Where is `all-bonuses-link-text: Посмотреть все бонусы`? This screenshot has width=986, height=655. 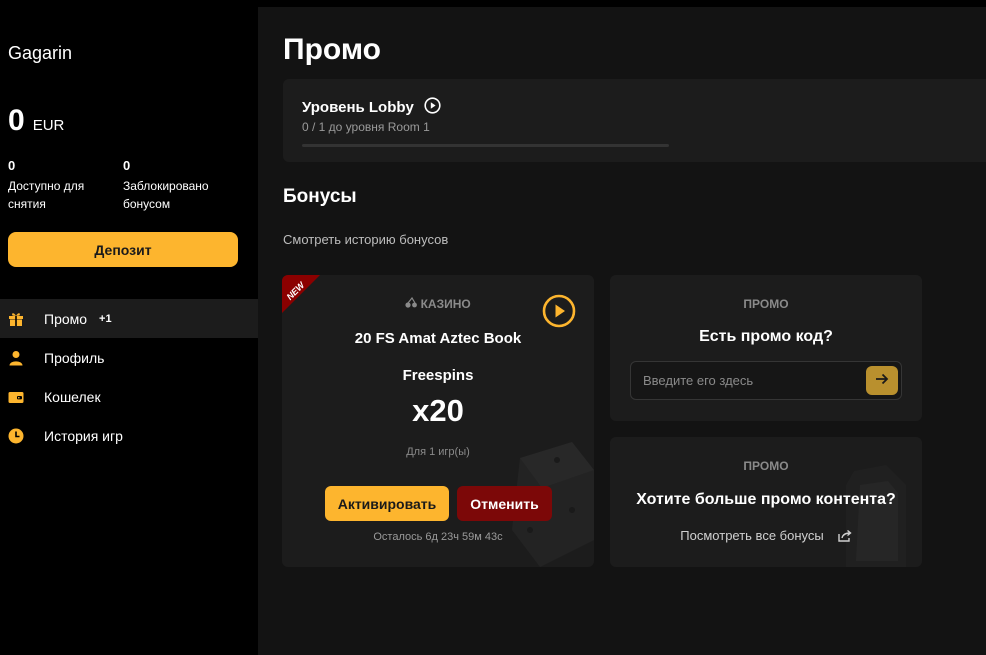
all-bonuses-link-text: Посмотреть все бонусы is located at coordinates (752, 535).